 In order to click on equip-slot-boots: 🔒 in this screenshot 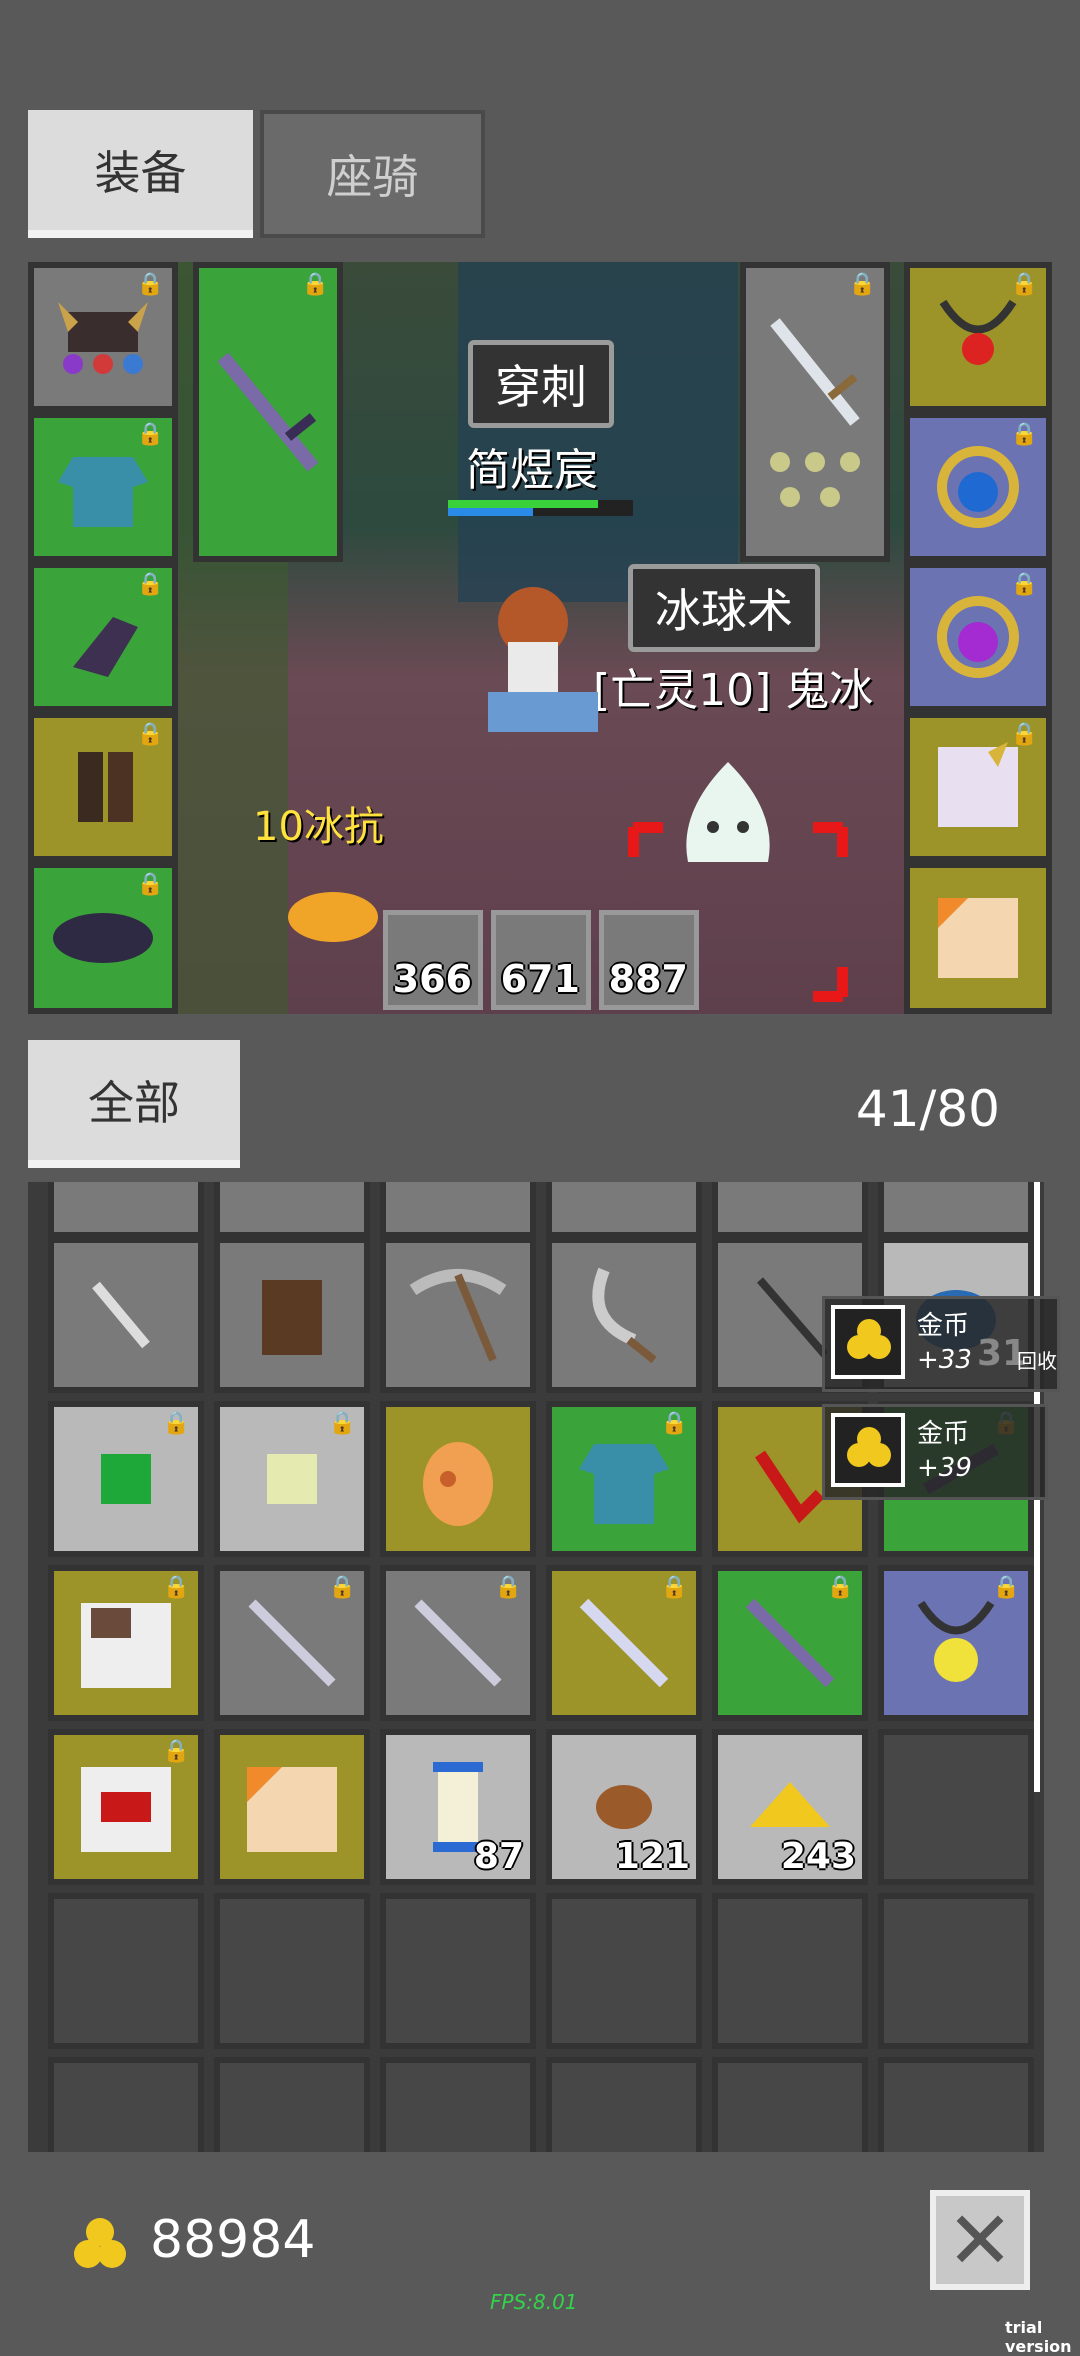, I will do `click(103, 787)`.